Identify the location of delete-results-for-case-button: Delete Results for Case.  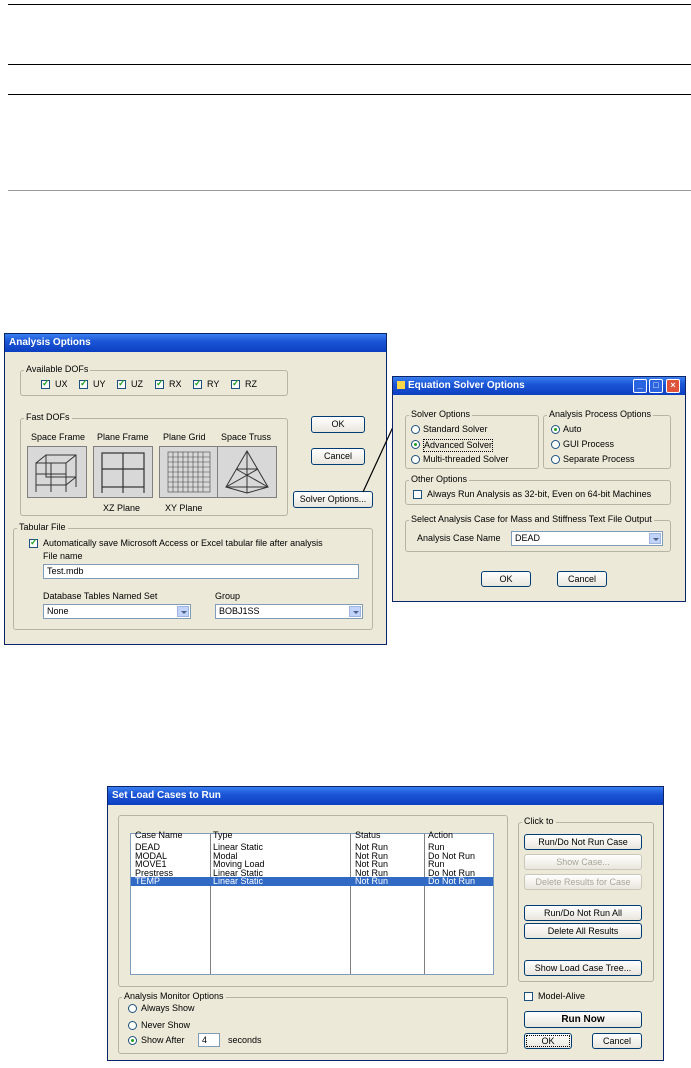
(583, 882).